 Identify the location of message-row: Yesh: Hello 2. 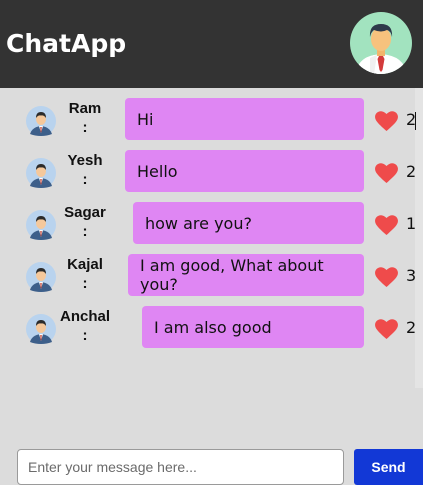
(211, 171).